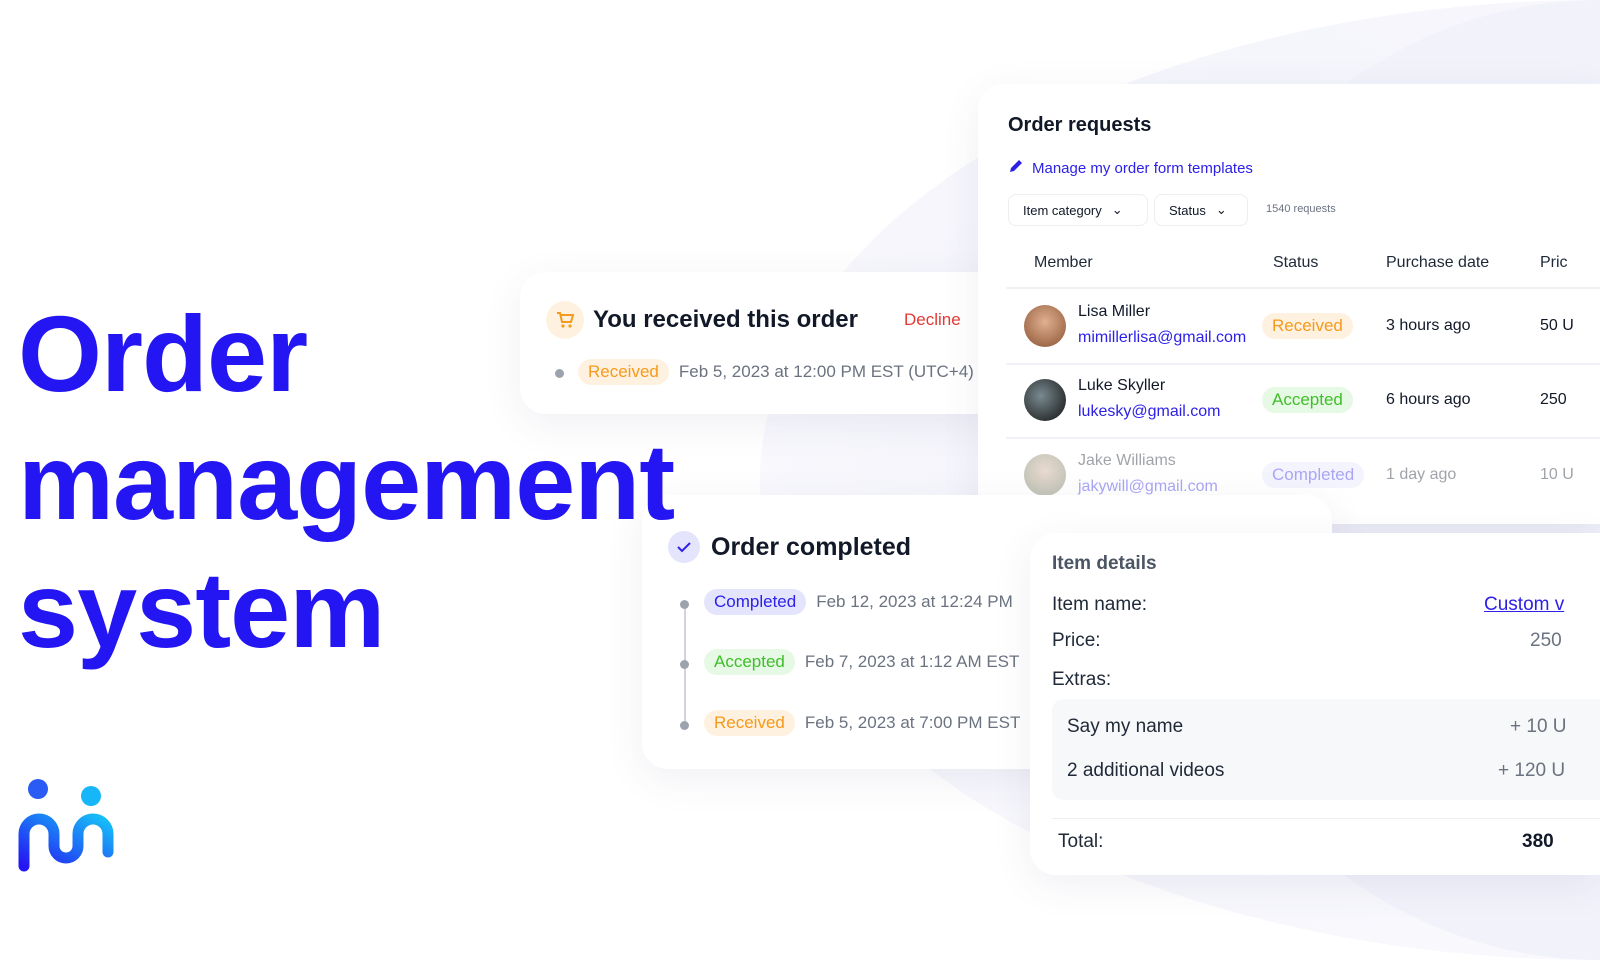 Image resolution: width=1600 pixels, height=960 pixels. What do you see at coordinates (1125, 726) in the screenshot?
I see `extra-name: Say my name` at bounding box center [1125, 726].